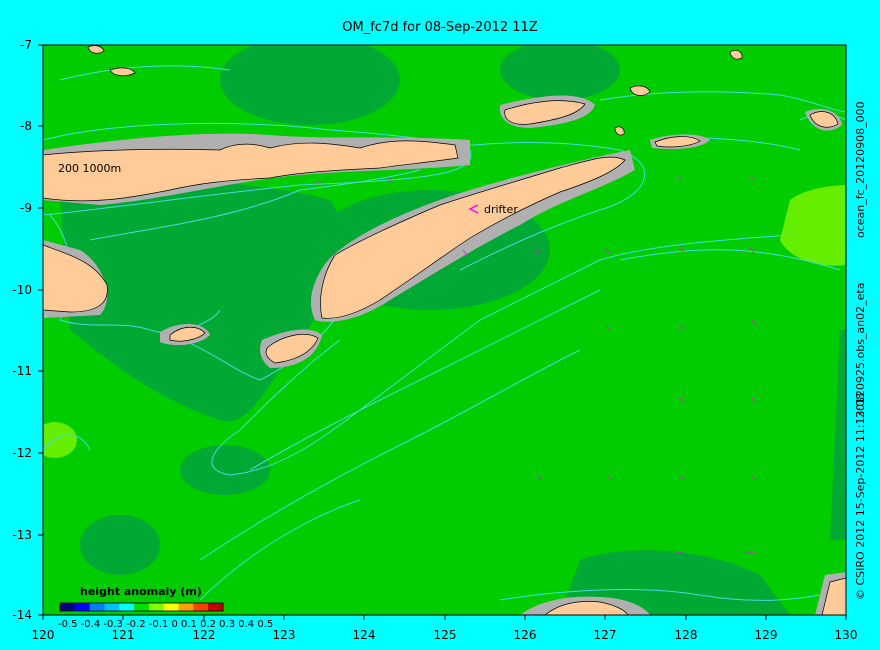  Describe the element at coordinates (284, 635) in the screenshot. I see `lon-label: 123` at that location.